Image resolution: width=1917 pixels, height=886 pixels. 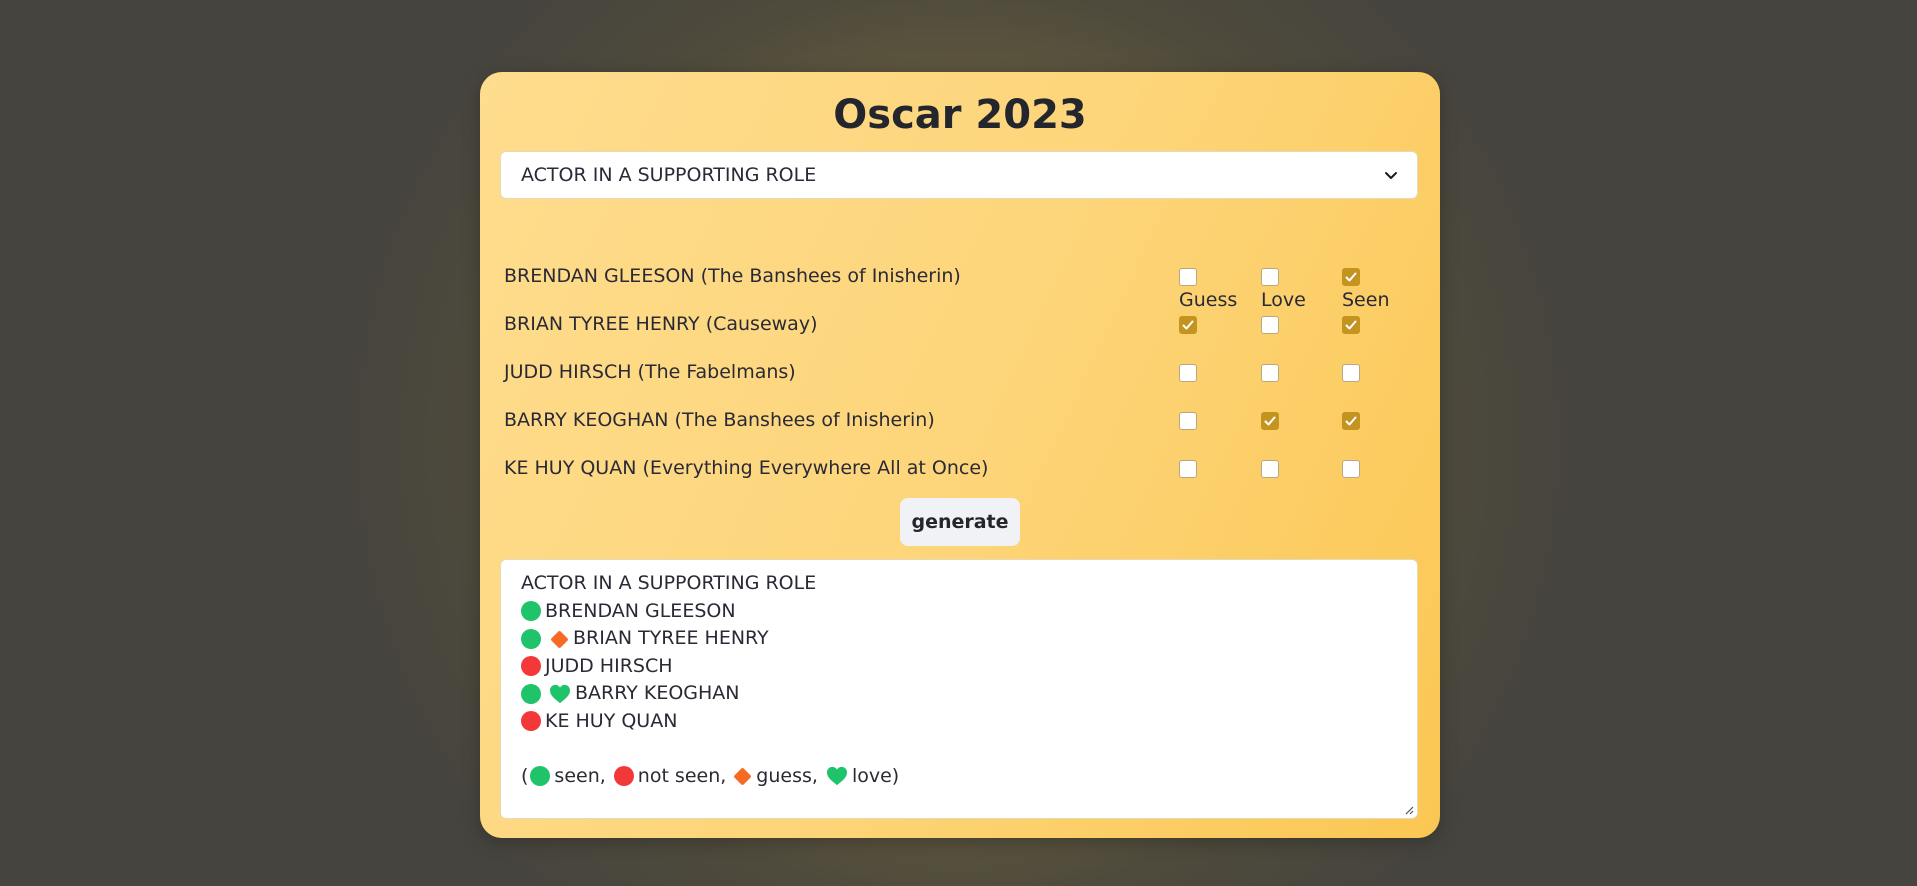 I want to click on output-heading: ACTOR IN A SUPPORTING ROLE, so click(x=669, y=583).